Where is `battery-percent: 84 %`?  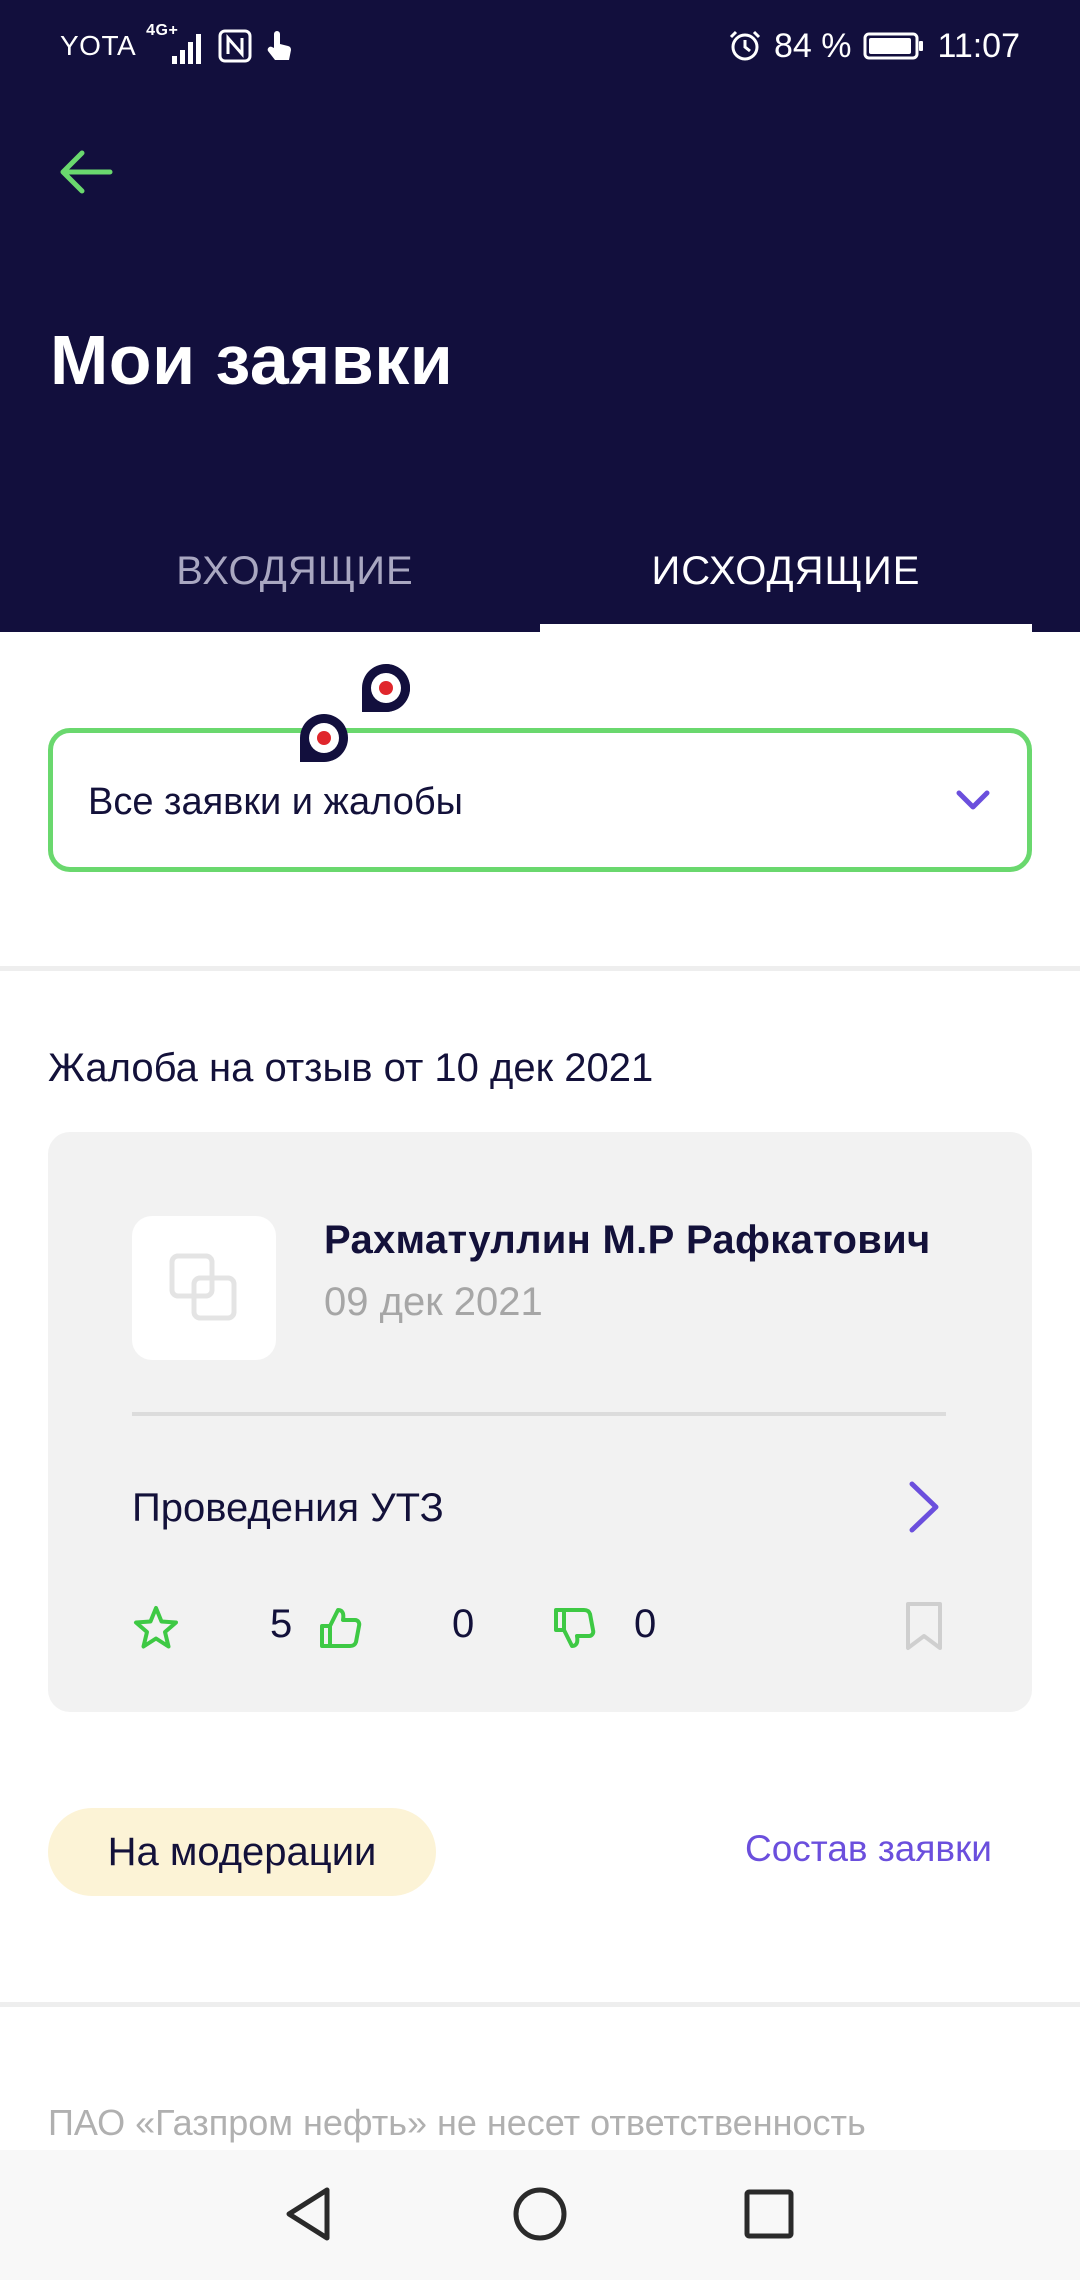 battery-percent: 84 % is located at coordinates (812, 45).